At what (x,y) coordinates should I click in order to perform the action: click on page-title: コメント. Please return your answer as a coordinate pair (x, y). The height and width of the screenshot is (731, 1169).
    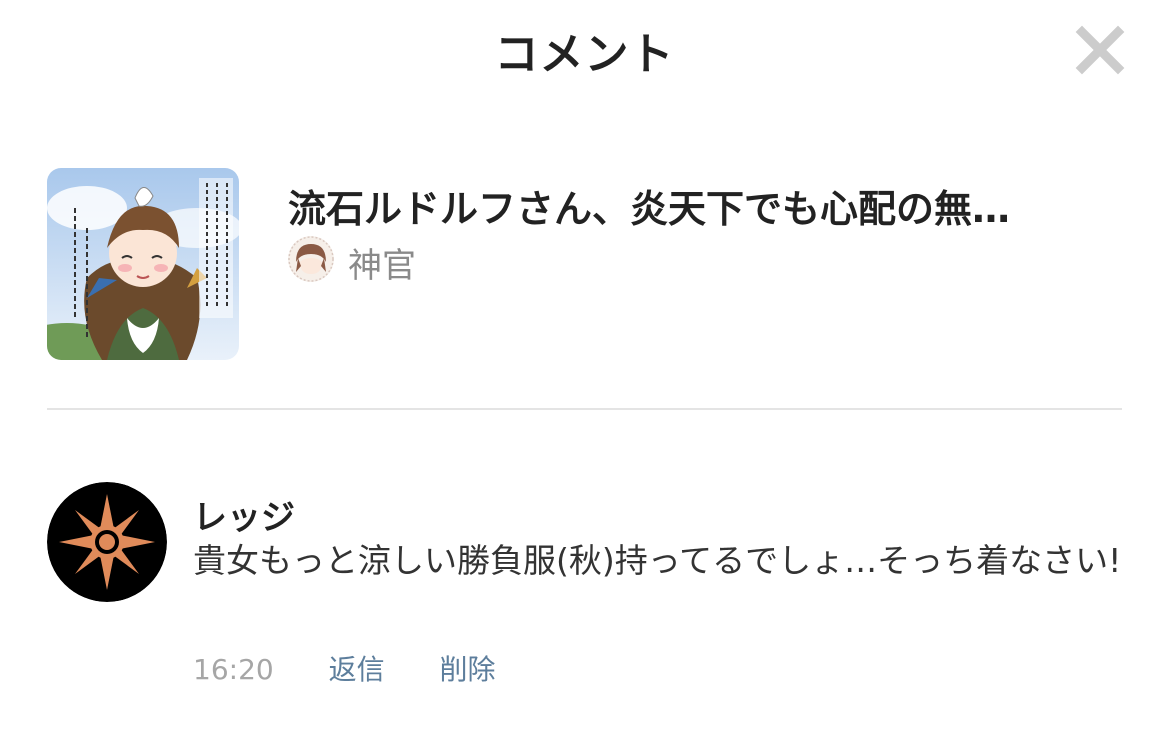
    Looking at the image, I should click on (584, 54).